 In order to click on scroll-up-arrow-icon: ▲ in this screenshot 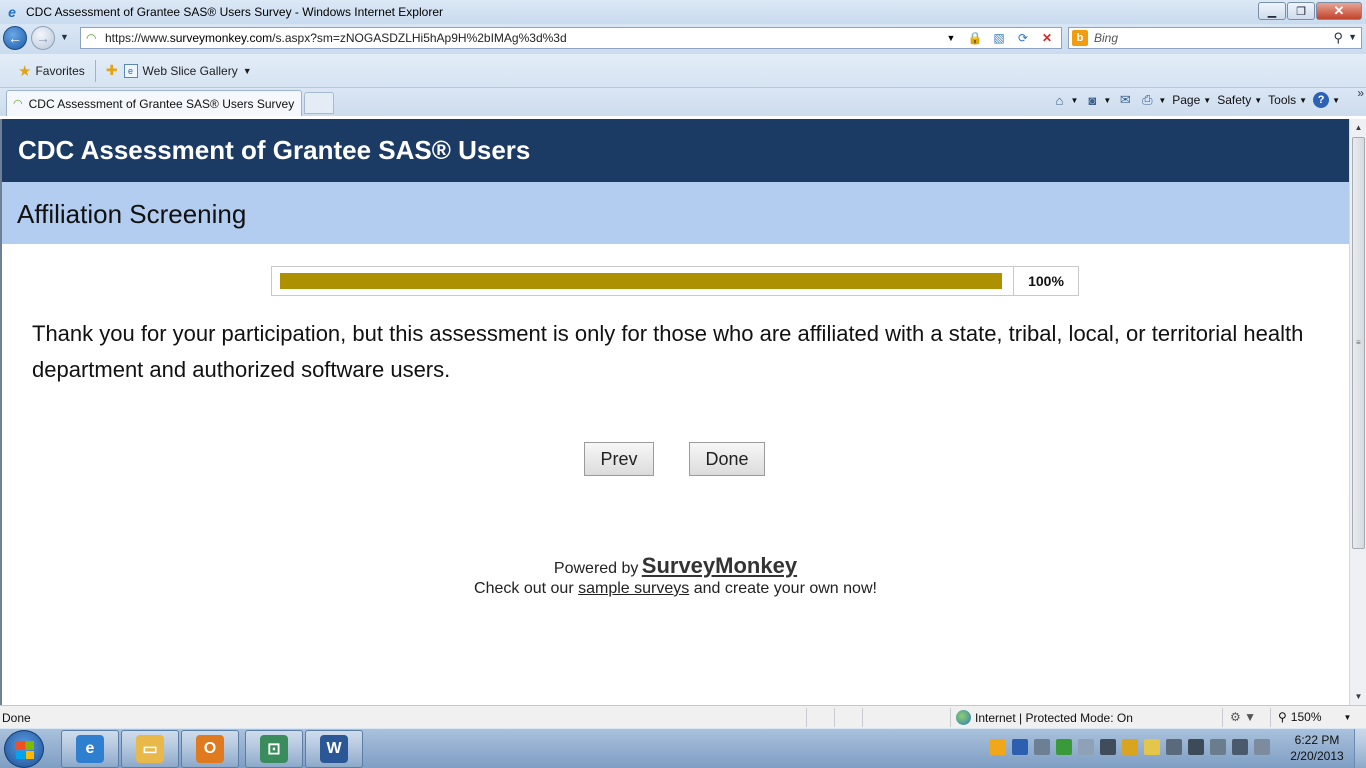, I will do `click(1358, 127)`.